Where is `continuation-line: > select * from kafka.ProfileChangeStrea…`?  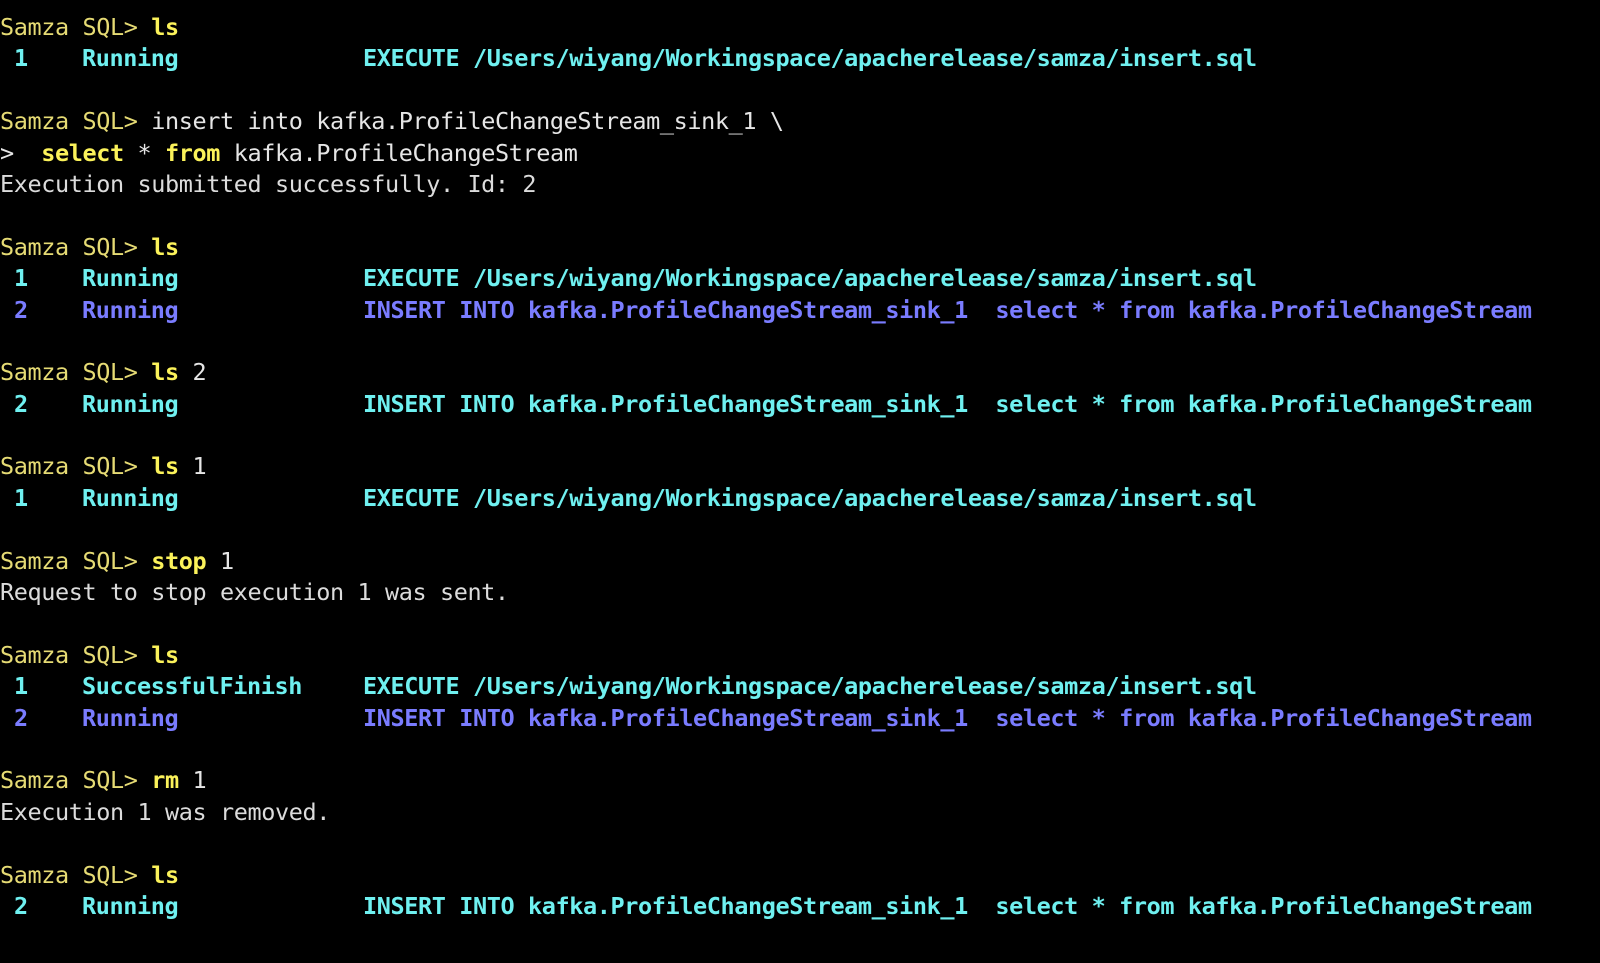
continuation-line: > select * from kafka.ProfileChangeStrea… is located at coordinates (800, 153).